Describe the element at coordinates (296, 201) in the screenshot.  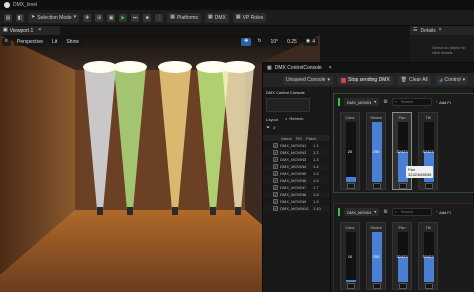
I see `patch-row: ✓ DMX_MOVIN 9 1.9` at that location.